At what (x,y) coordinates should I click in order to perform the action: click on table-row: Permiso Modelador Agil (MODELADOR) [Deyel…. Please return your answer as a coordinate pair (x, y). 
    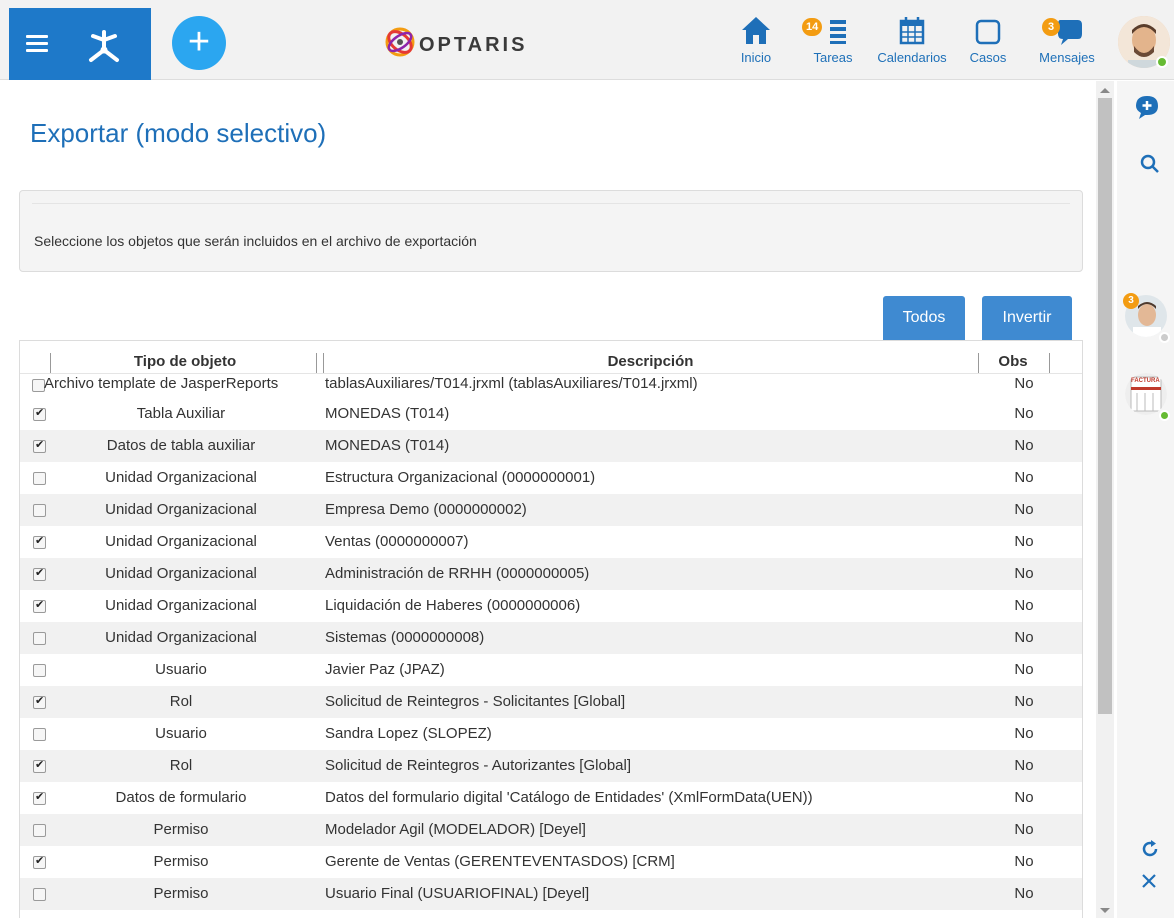
    Looking at the image, I should click on (551, 830).